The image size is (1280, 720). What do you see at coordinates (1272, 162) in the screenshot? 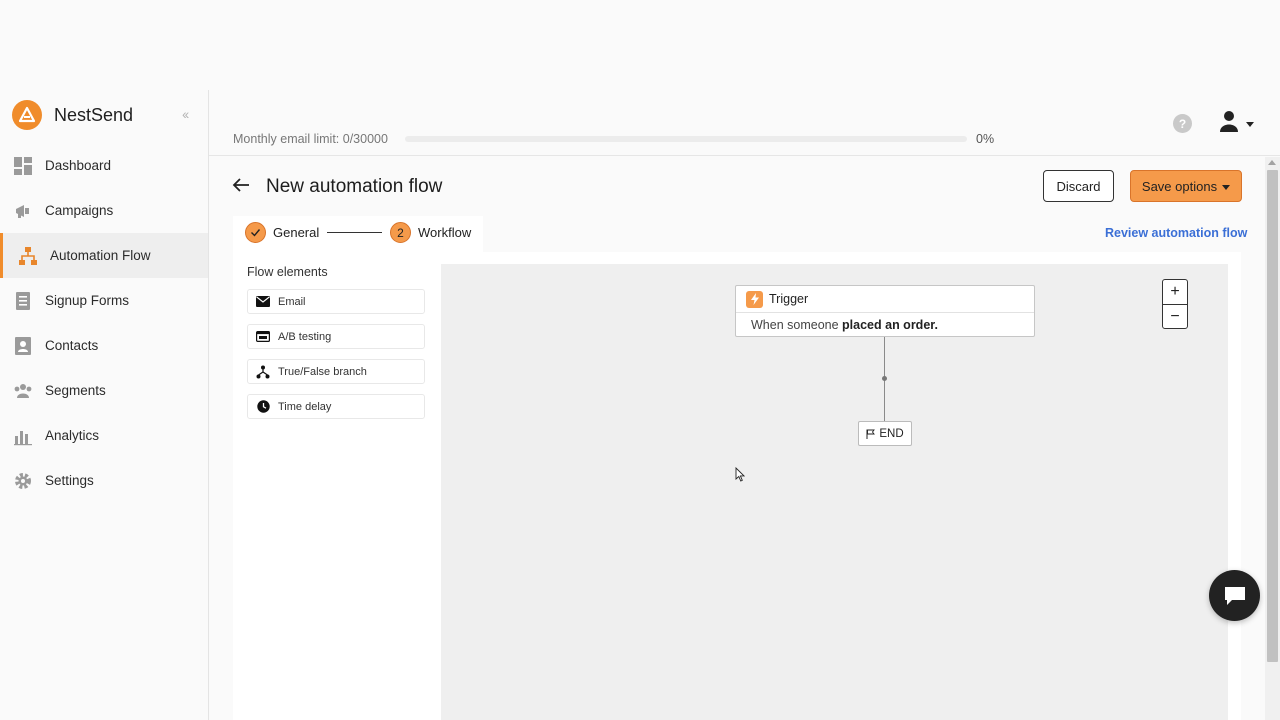
I see `scroll-up-arrow-icon` at bounding box center [1272, 162].